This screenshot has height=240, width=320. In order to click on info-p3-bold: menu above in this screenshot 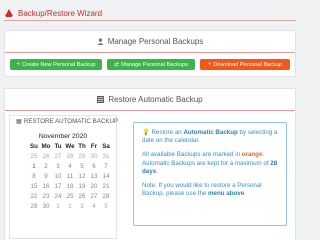, I will do `click(226, 193)`.